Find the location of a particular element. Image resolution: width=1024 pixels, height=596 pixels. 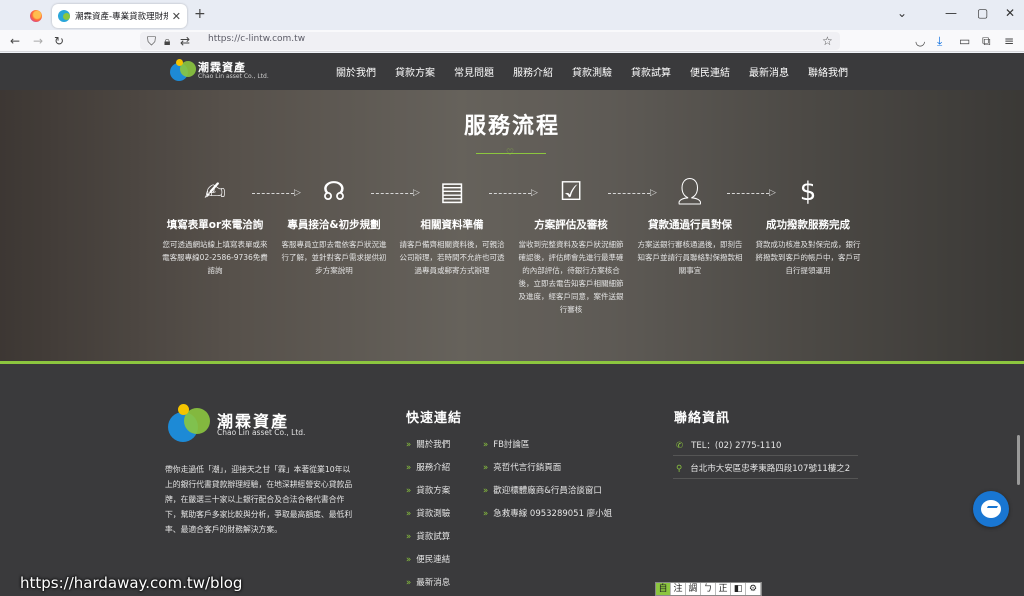

a11y-adjust-button: 調 is located at coordinates (693, 589).